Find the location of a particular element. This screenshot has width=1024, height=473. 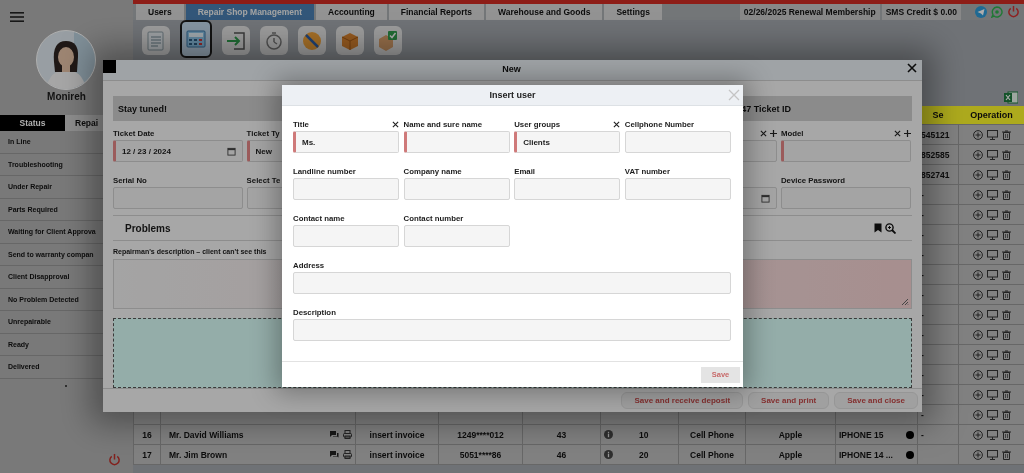

power-icon is located at coordinates (114, 460).